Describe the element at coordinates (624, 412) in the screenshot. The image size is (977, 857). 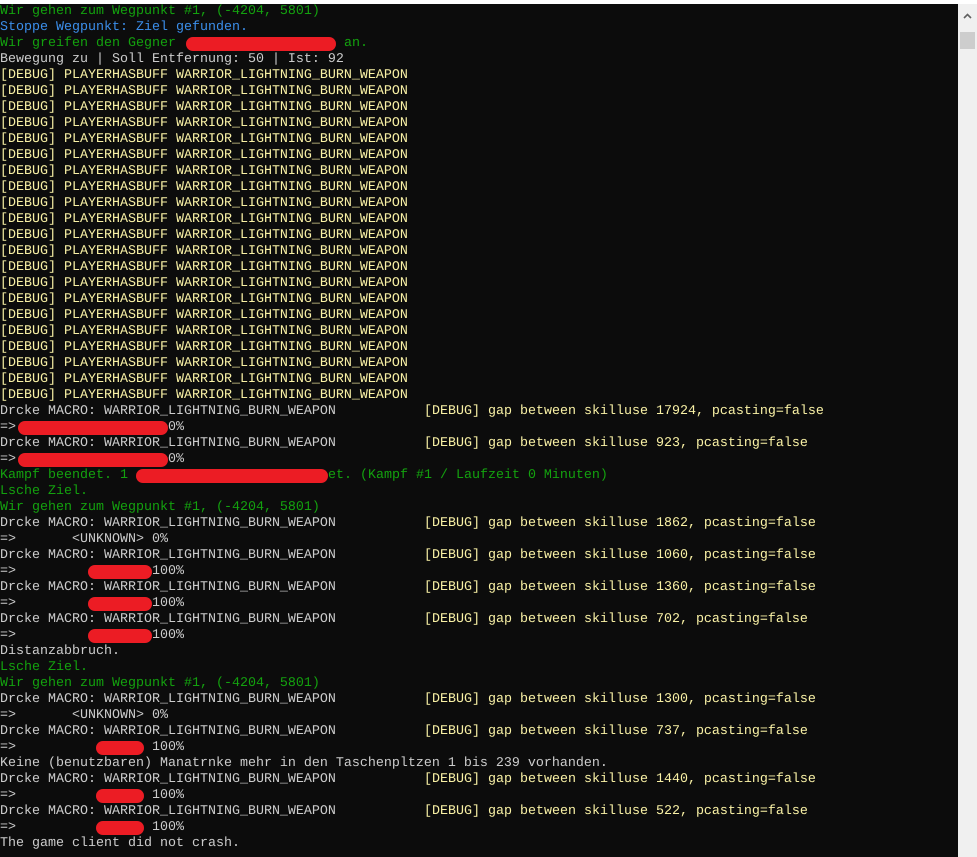
I see `console-text: [DEBUG] gap between skilluse 17924, pcasting=false` at that location.